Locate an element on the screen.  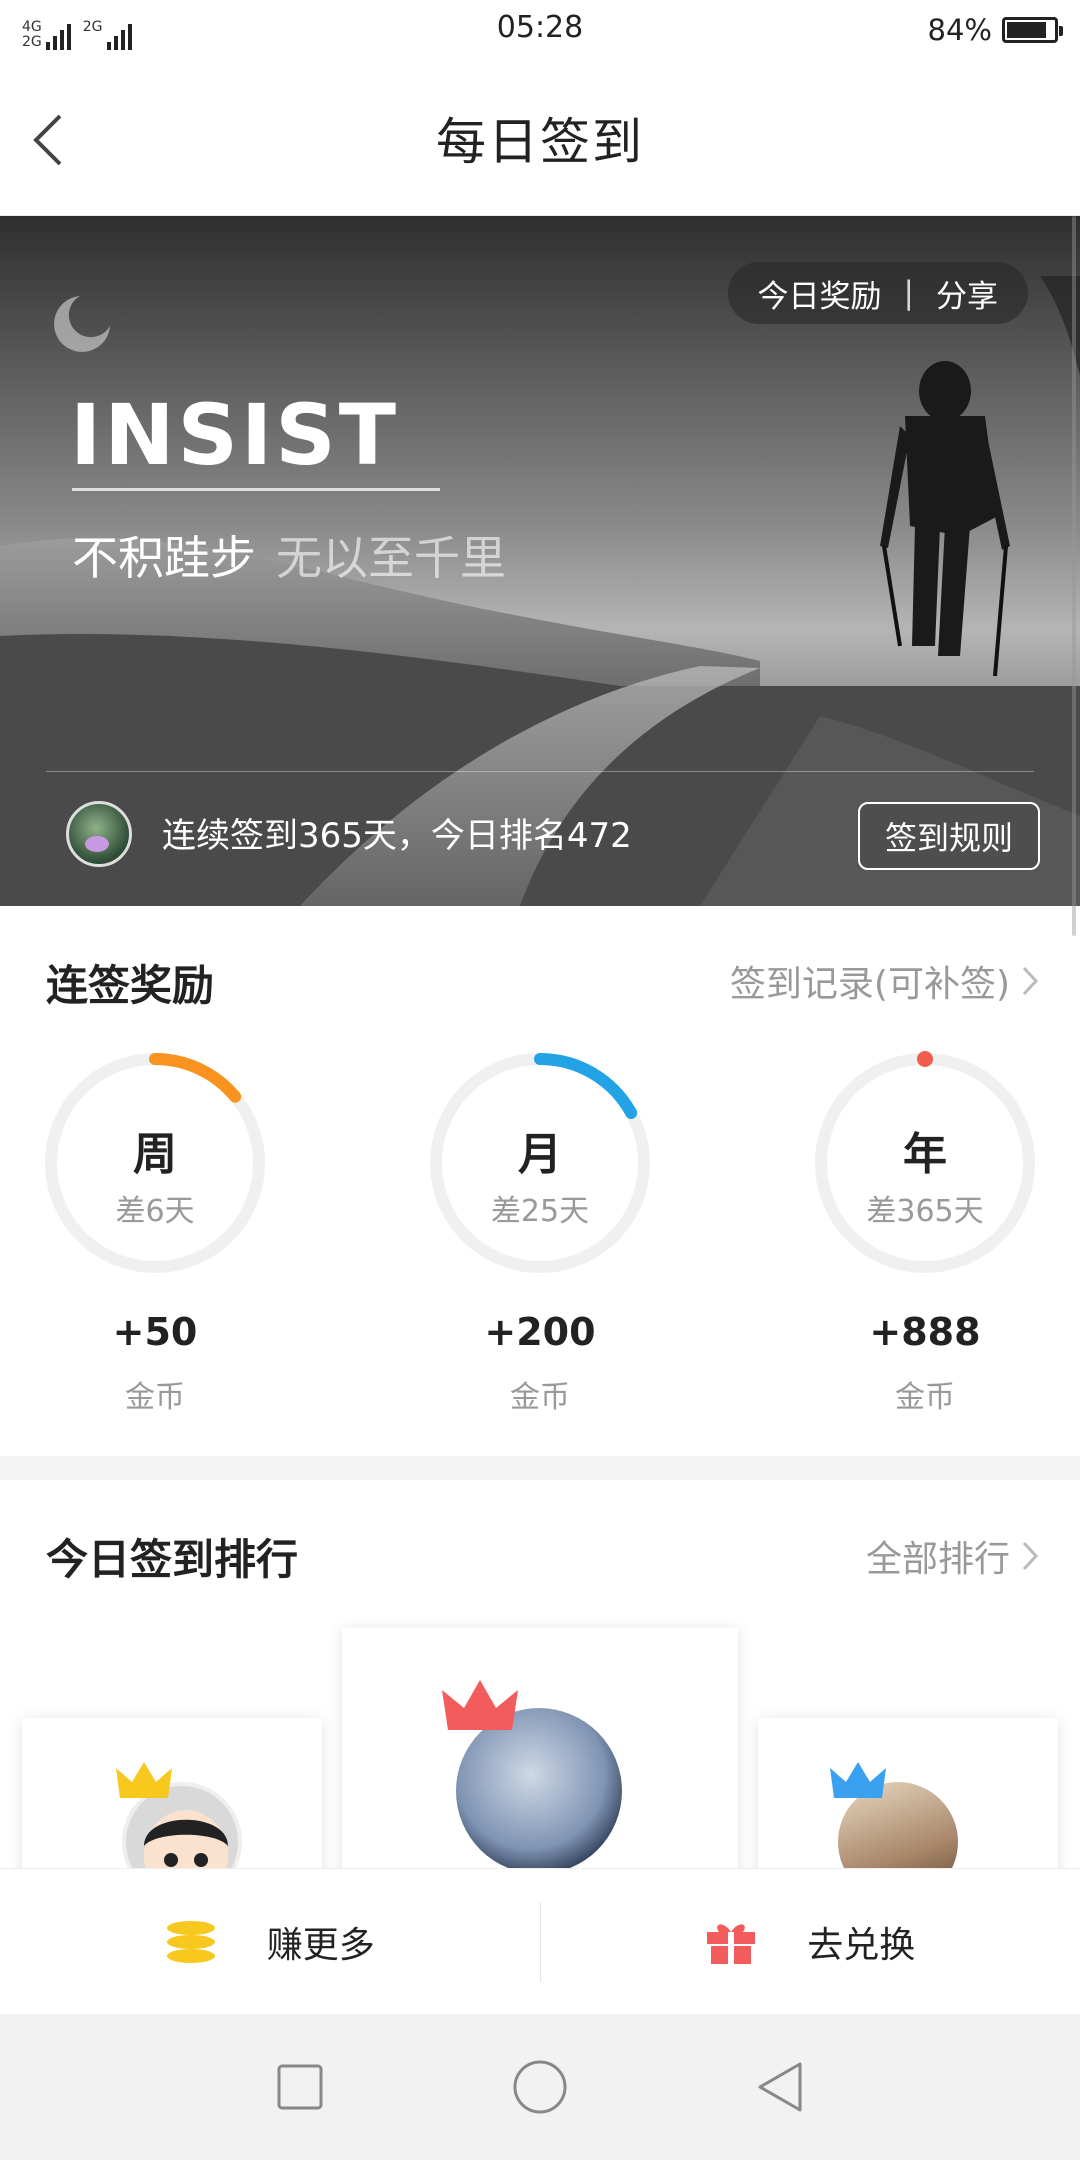
reward-amount: +888 is located at coordinates (925, 1332).